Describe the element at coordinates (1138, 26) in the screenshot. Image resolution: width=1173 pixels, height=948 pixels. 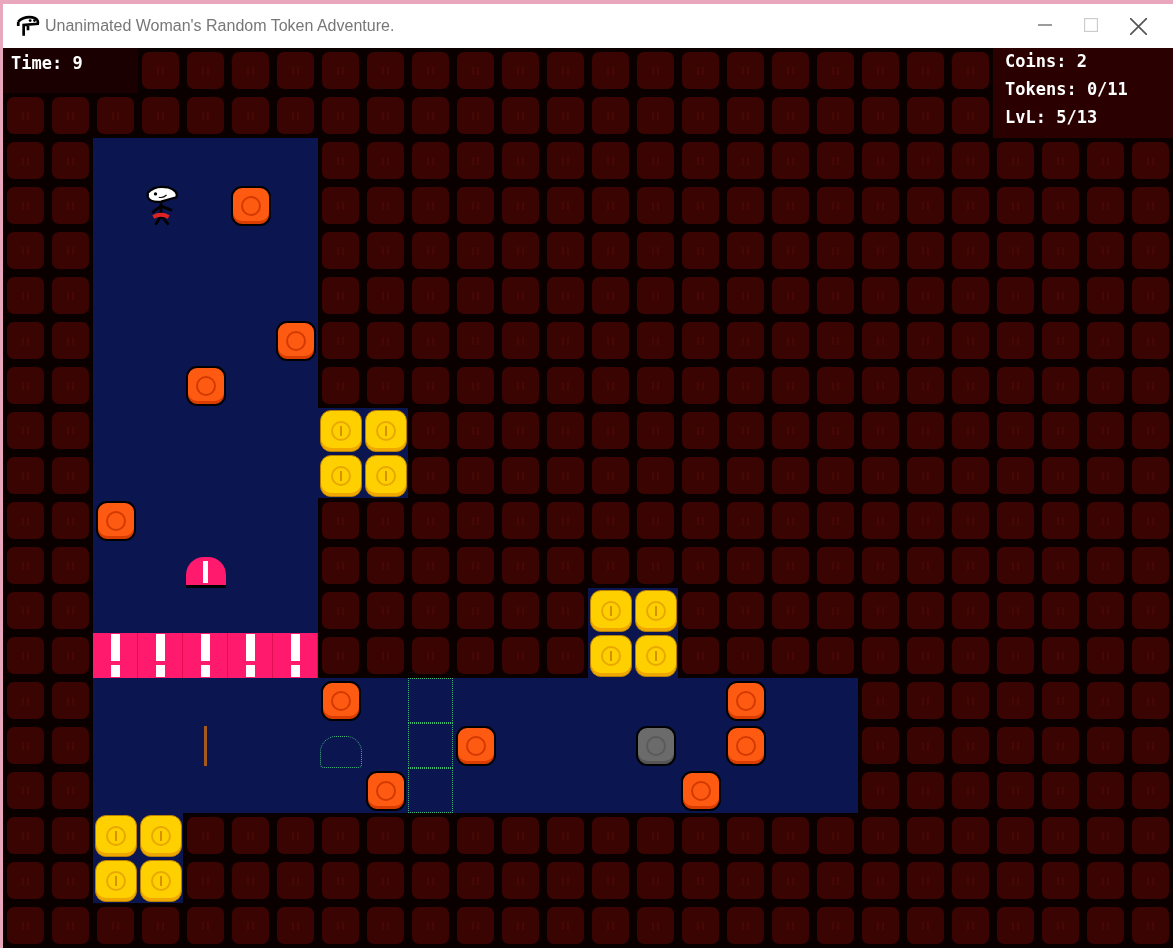
I see `close-icon` at that location.